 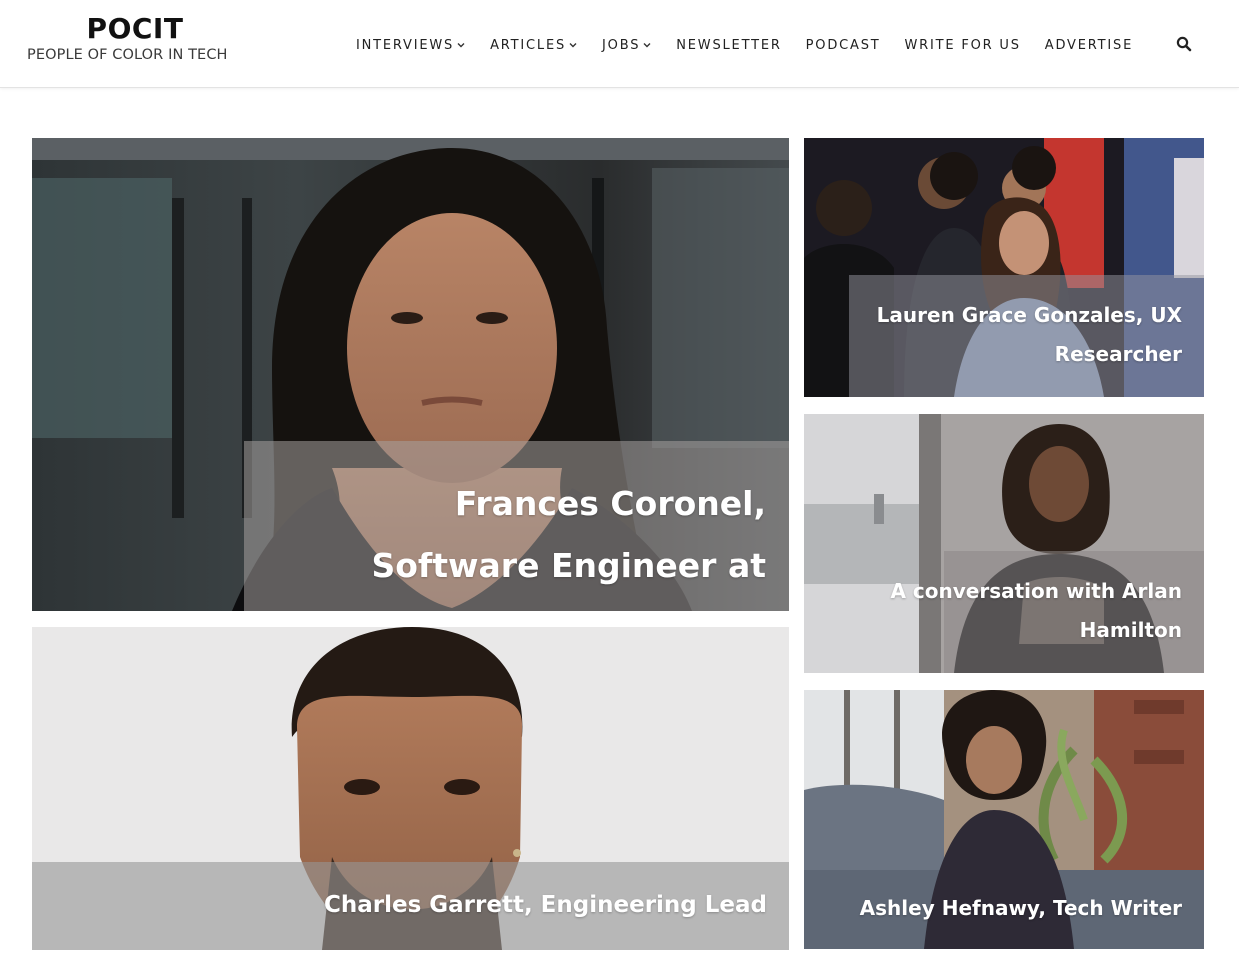 What do you see at coordinates (1029, 334) in the screenshot?
I see `feature-title: Lauren Grace Gonzales, UX Researcher` at bounding box center [1029, 334].